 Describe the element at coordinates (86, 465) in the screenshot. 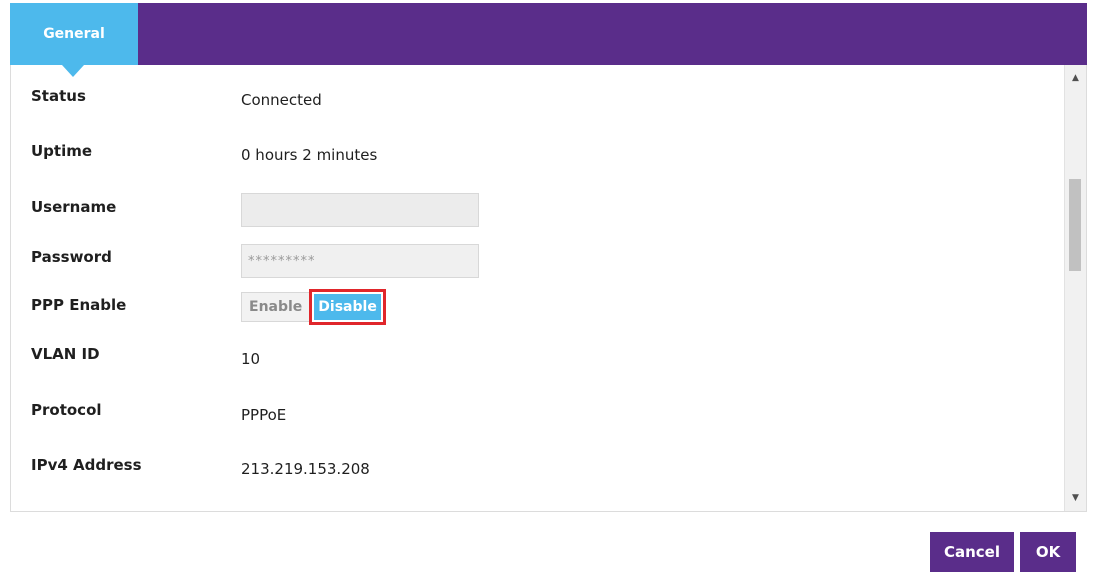

I see `ipv4-address-label: IPv4 Address` at that location.